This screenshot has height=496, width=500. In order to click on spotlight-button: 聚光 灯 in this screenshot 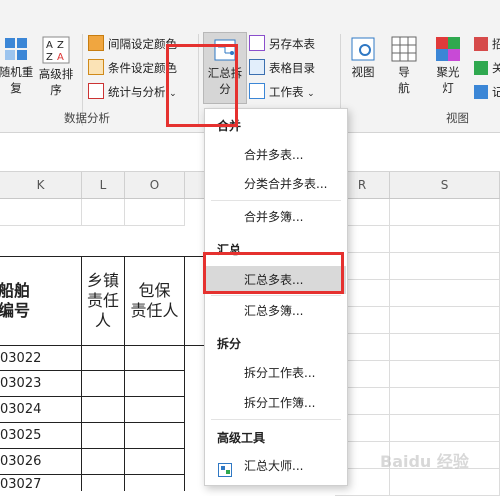, I will do `click(448, 66)`.